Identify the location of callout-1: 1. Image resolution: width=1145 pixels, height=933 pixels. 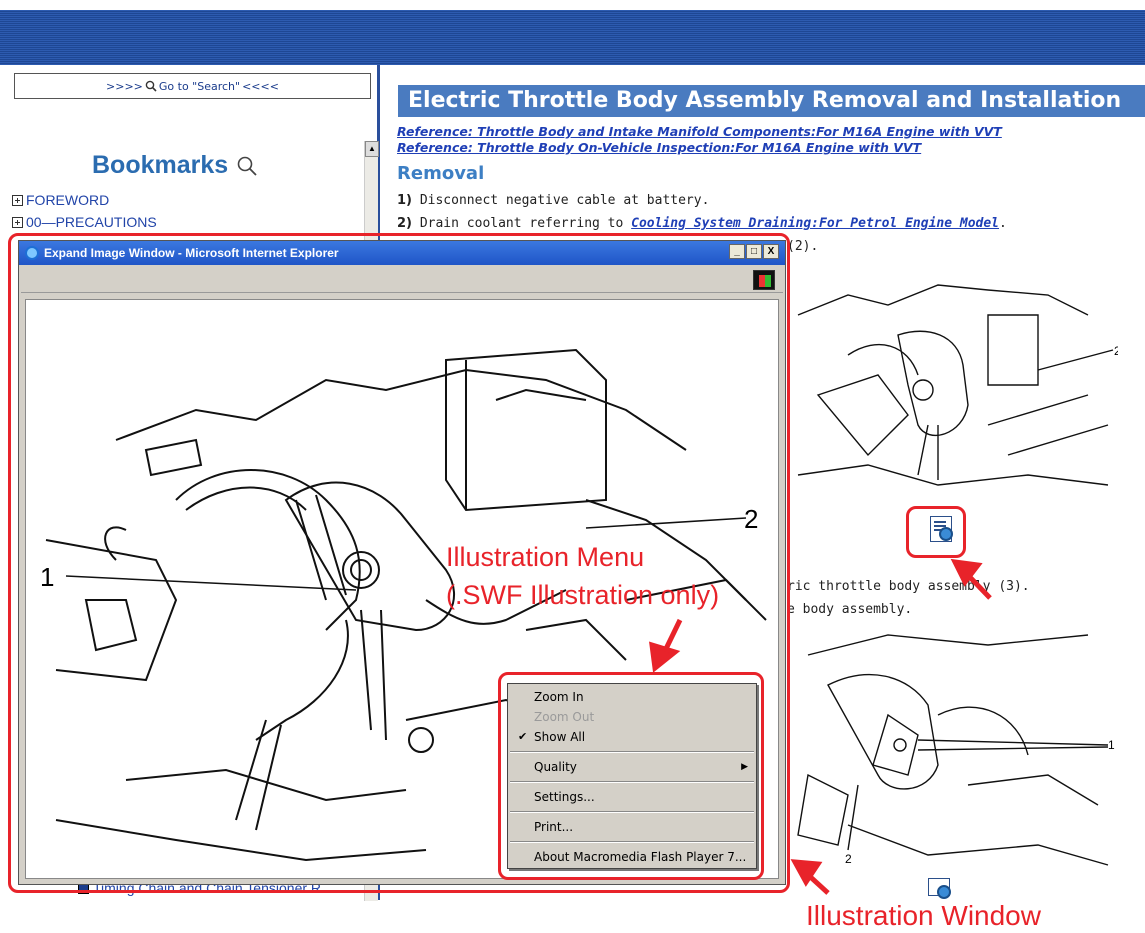
(1111, 745).